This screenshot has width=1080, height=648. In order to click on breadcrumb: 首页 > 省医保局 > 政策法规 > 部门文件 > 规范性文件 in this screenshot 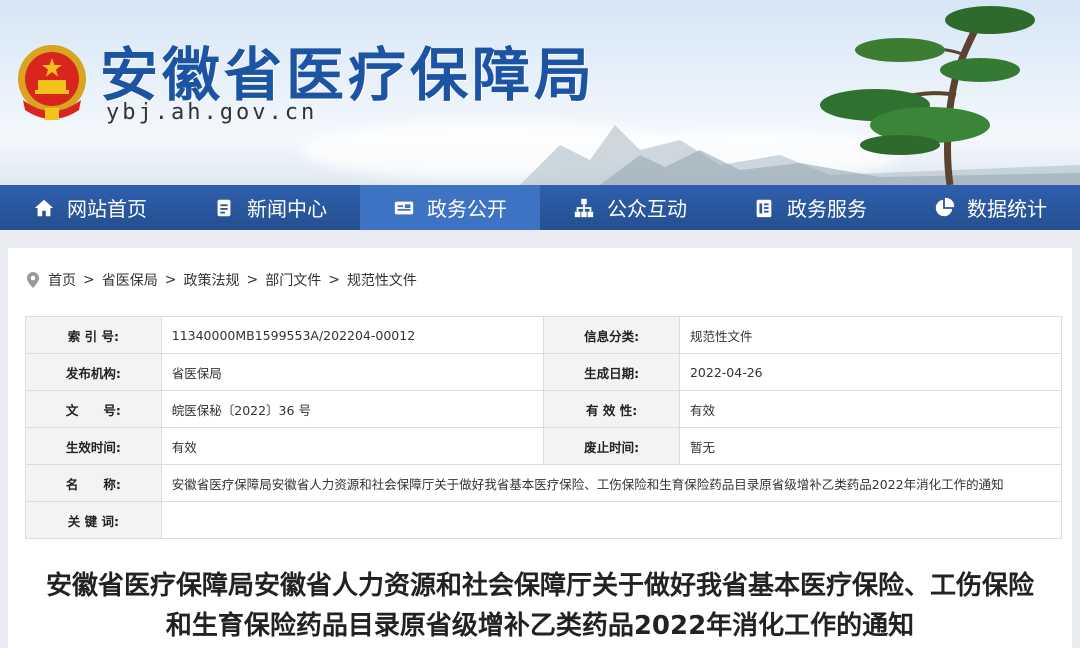, I will do `click(221, 280)`.